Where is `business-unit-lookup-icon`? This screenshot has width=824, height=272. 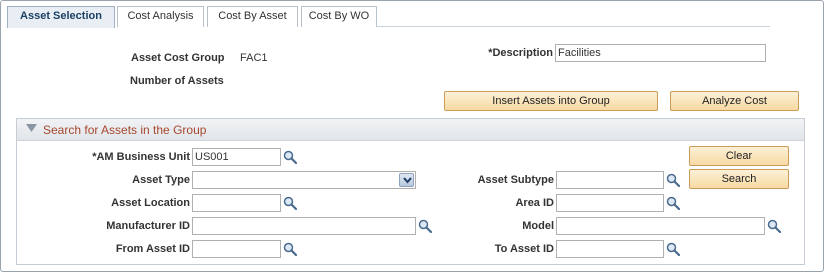 business-unit-lookup-icon is located at coordinates (290, 157).